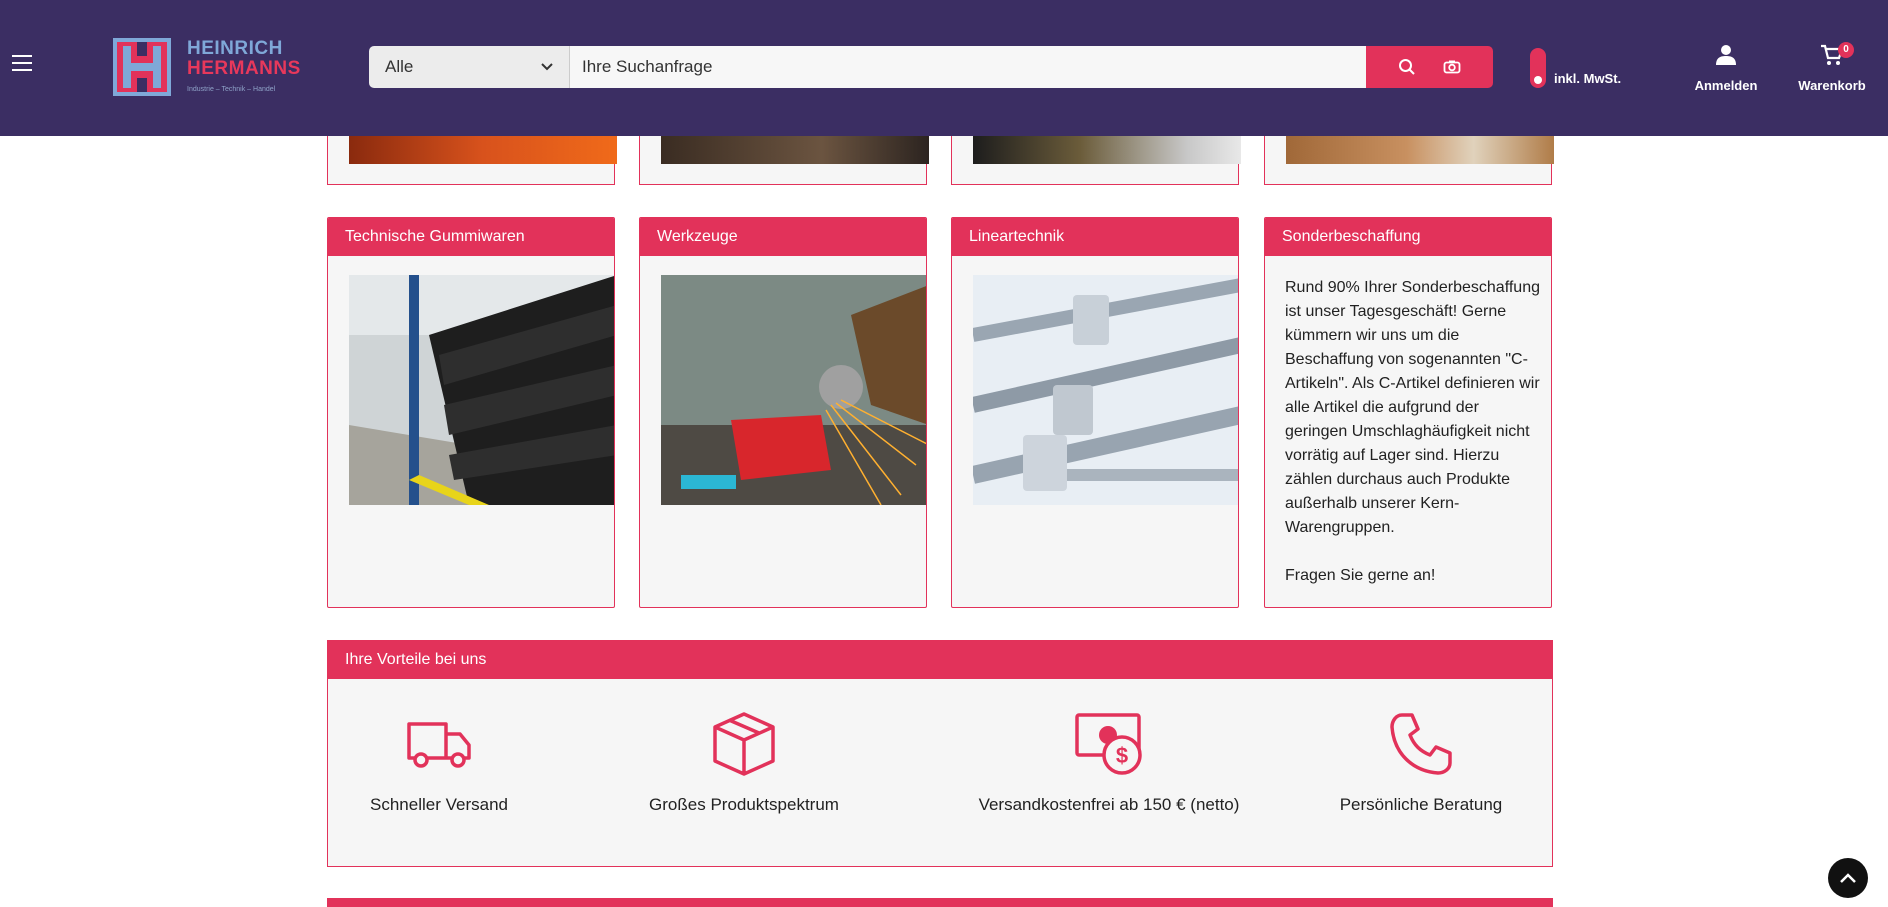  Describe the element at coordinates (1109, 744) in the screenshot. I see `money-icon: $` at that location.